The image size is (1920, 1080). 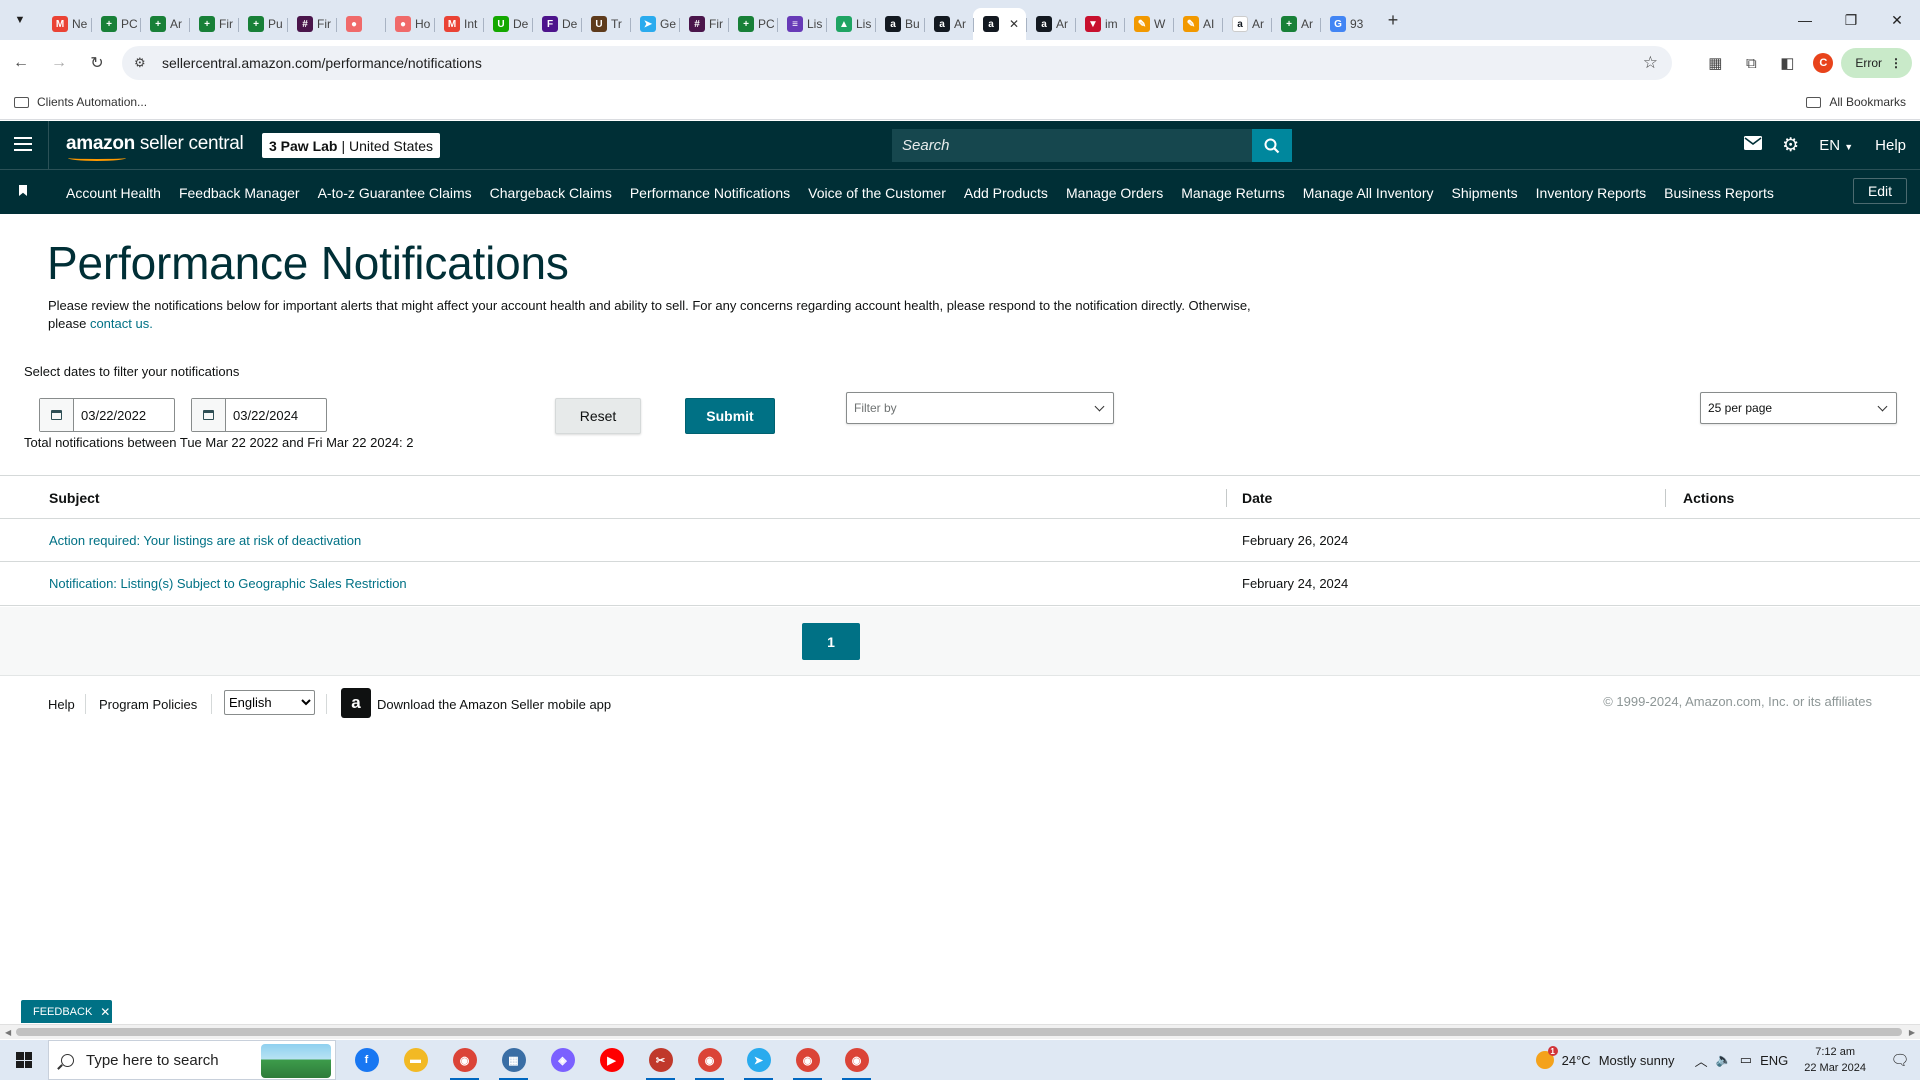 What do you see at coordinates (801, 24) in the screenshot?
I see `browser-tab: ≡ Lis` at bounding box center [801, 24].